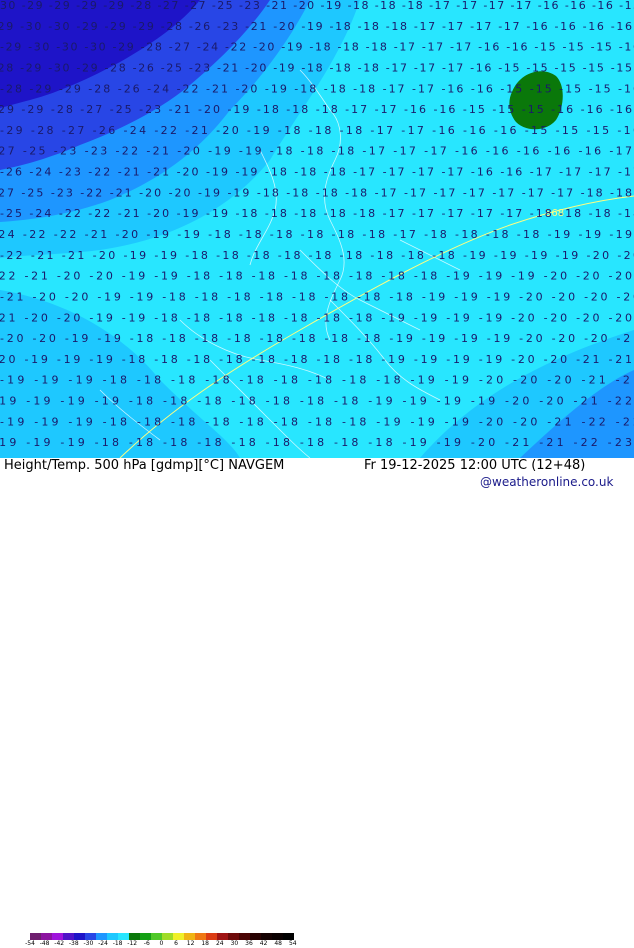 The image size is (634, 948). I want to click on colorbar-tick: -24, so click(103, 943).